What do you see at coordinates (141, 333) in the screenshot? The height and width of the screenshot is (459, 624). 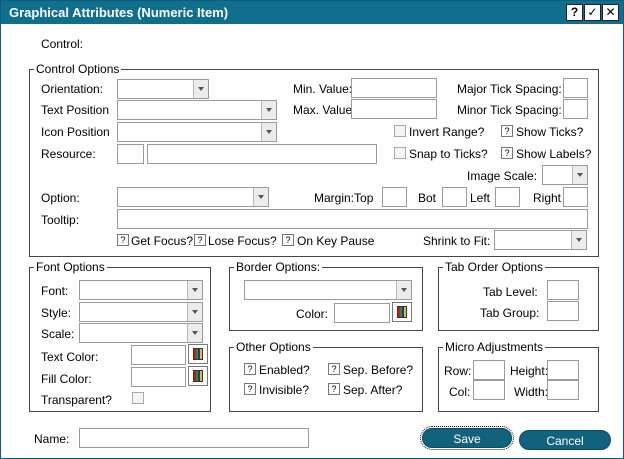 I see `scale-select` at bounding box center [141, 333].